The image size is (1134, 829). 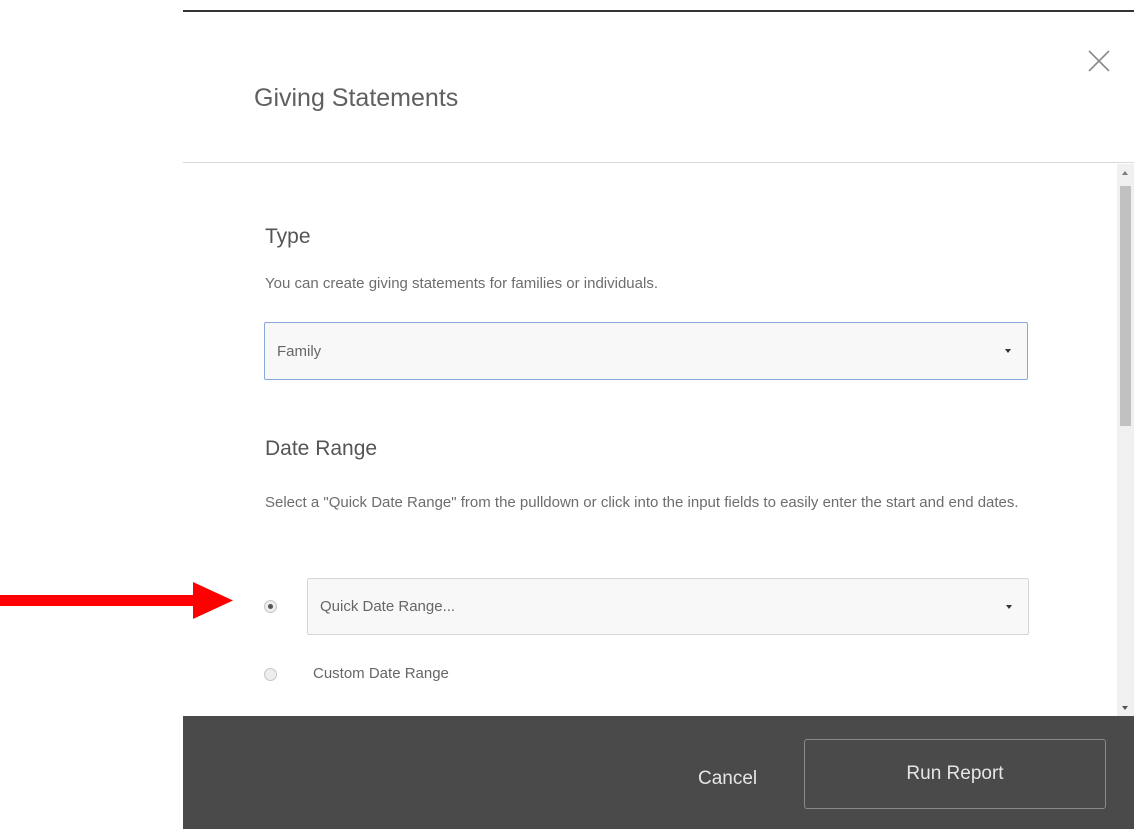 I want to click on close-button, so click(x=1099, y=61).